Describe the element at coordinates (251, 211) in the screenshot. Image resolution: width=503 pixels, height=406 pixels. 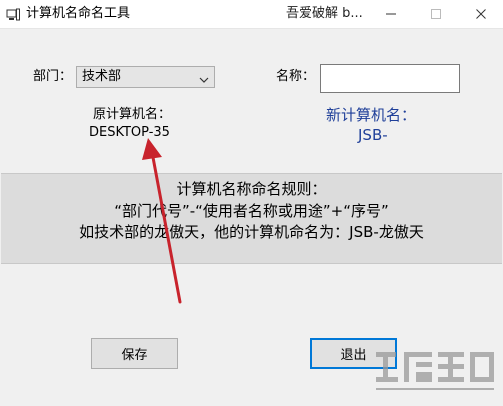
I see `rules-format: “部门代号”-“使用者名称或用途”+“序号”` at that location.